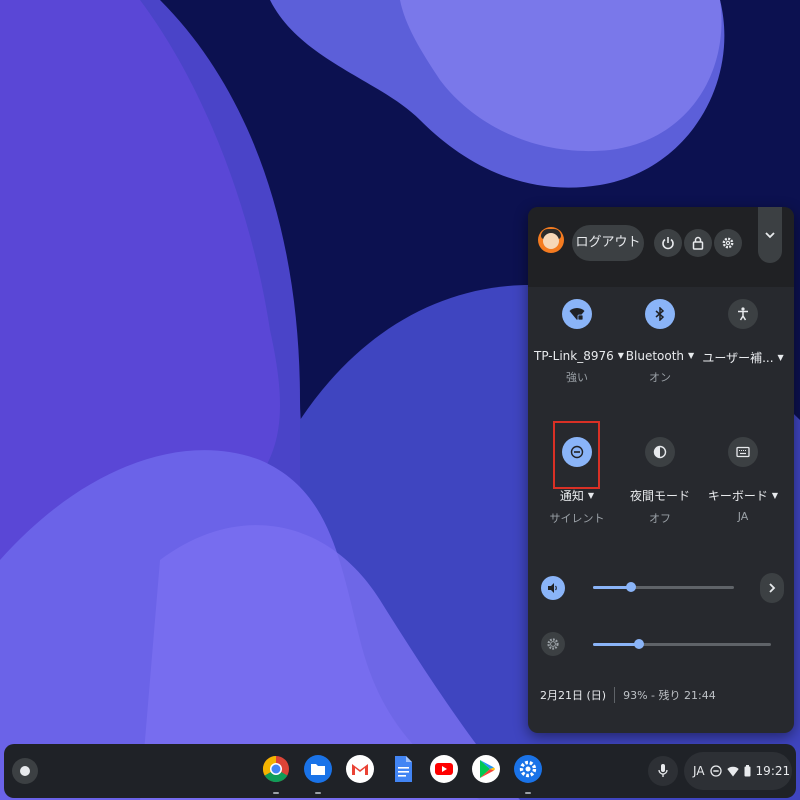 The image size is (800, 800). Describe the element at coordinates (528, 793) in the screenshot. I see `settings-running-indicator` at that location.